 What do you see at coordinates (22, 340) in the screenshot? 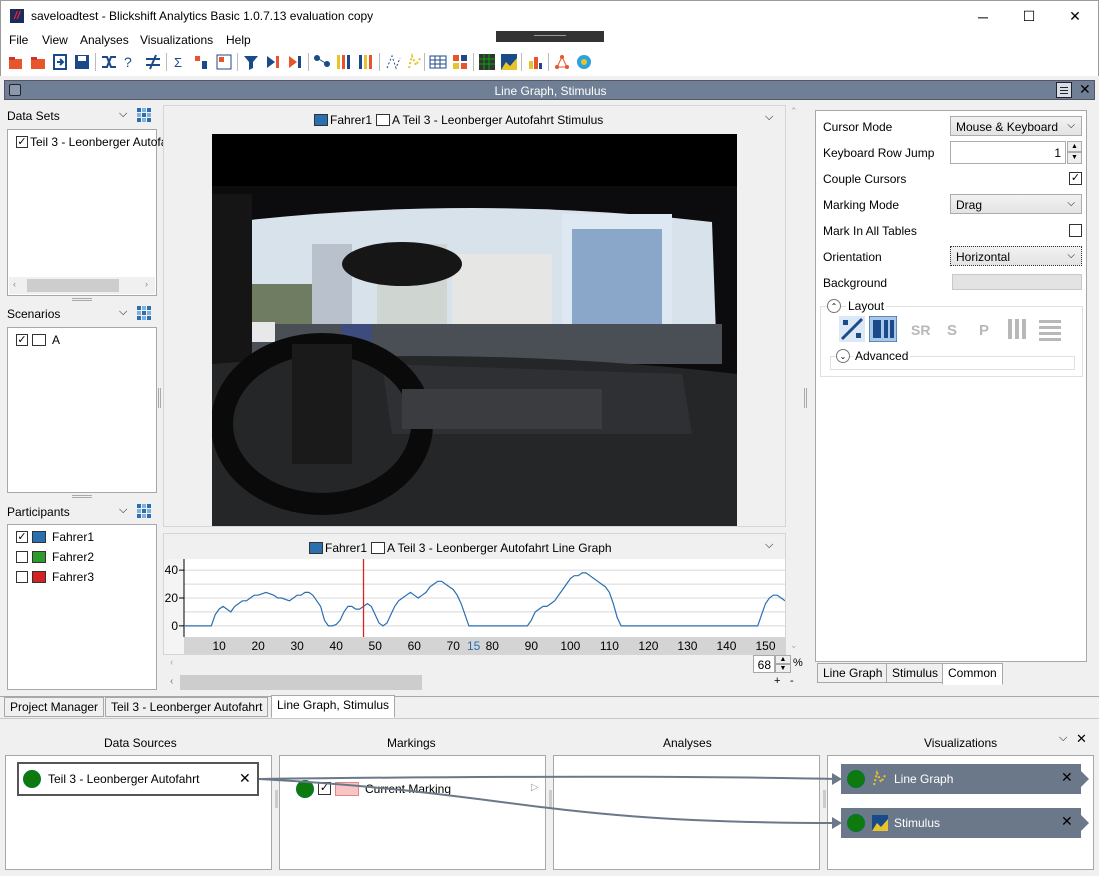
I see `scenario-checkbox: ✓` at bounding box center [22, 340].